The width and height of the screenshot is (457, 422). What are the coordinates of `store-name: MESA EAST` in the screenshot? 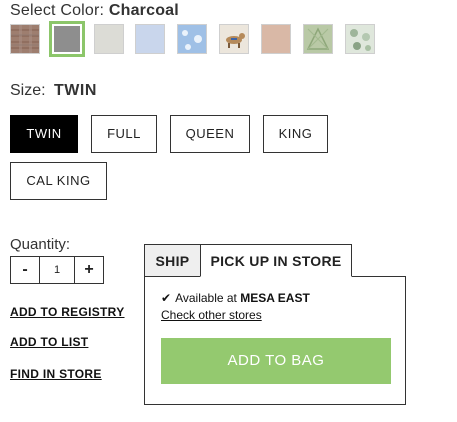 It's located at (275, 298).